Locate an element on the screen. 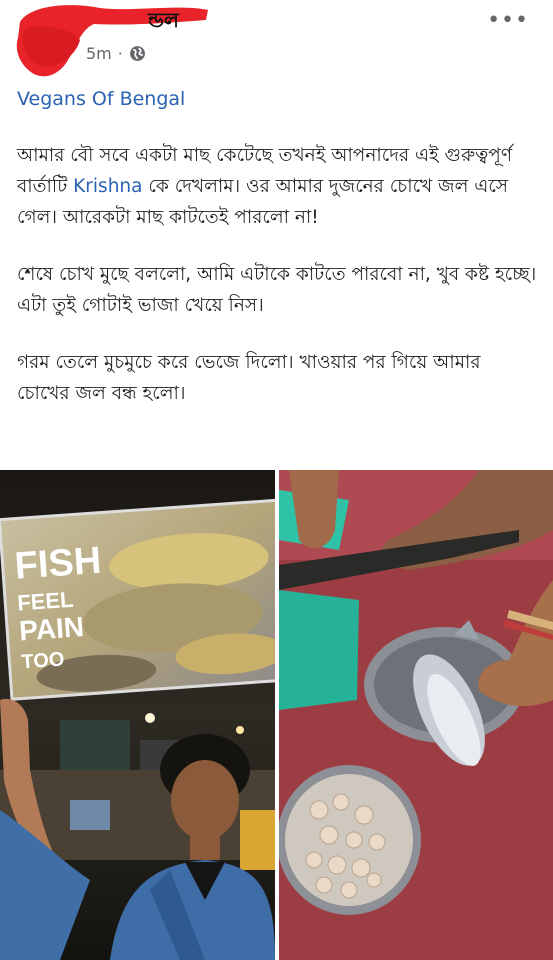 Image resolution: width=553 pixels, height=960 pixels. redaction-scribble is located at coordinates (112, 41).